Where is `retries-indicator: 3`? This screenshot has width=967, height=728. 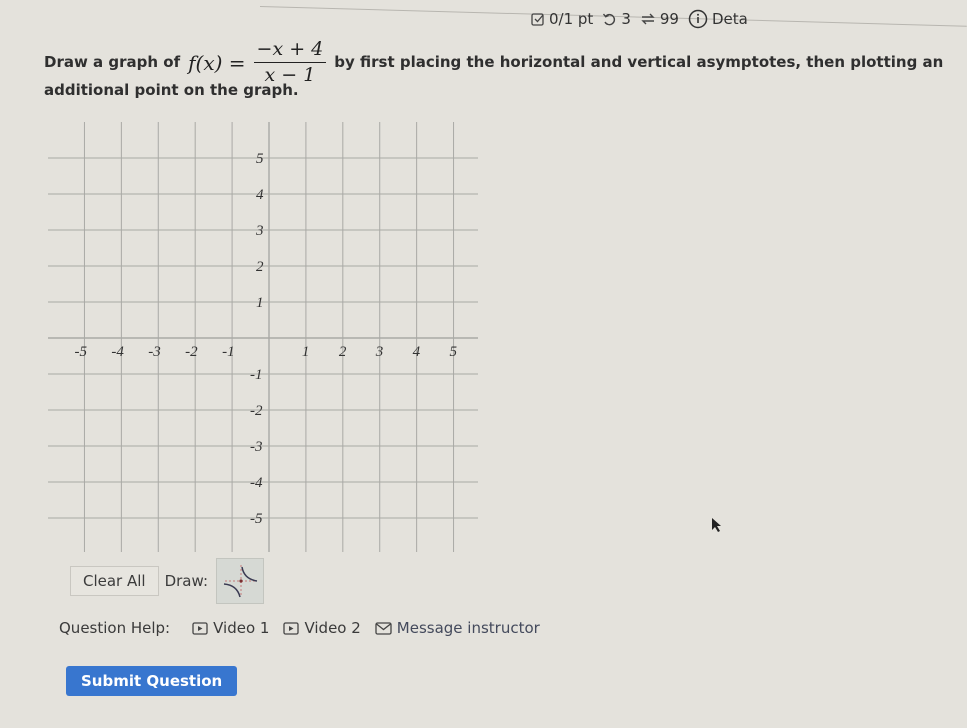
retries-indicator: 3 is located at coordinates (616, 19).